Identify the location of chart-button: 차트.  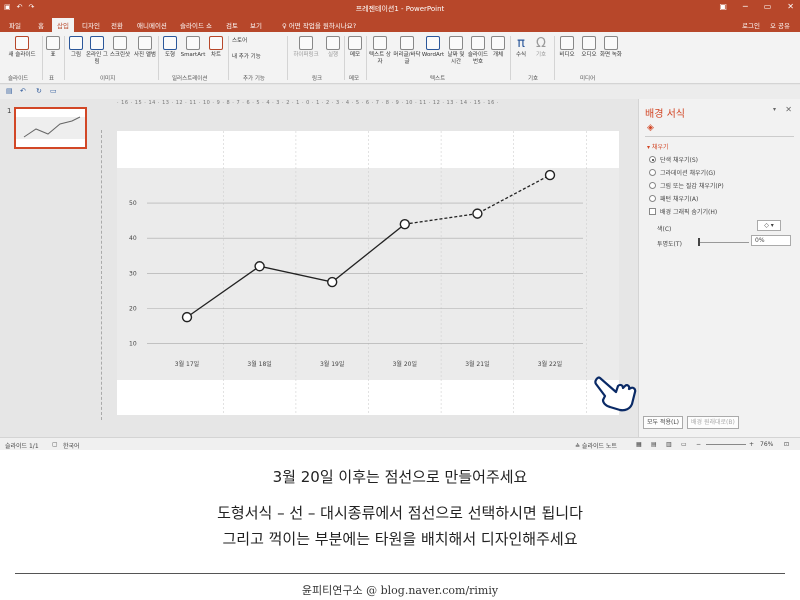
(216, 47).